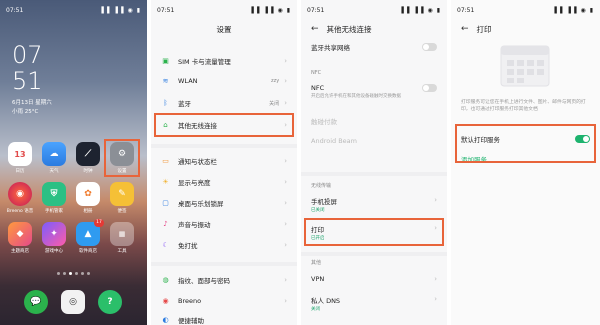 This screenshot has height=325, width=600. I want to click on nav-bar: ← 其他无线连接, so click(374, 29).